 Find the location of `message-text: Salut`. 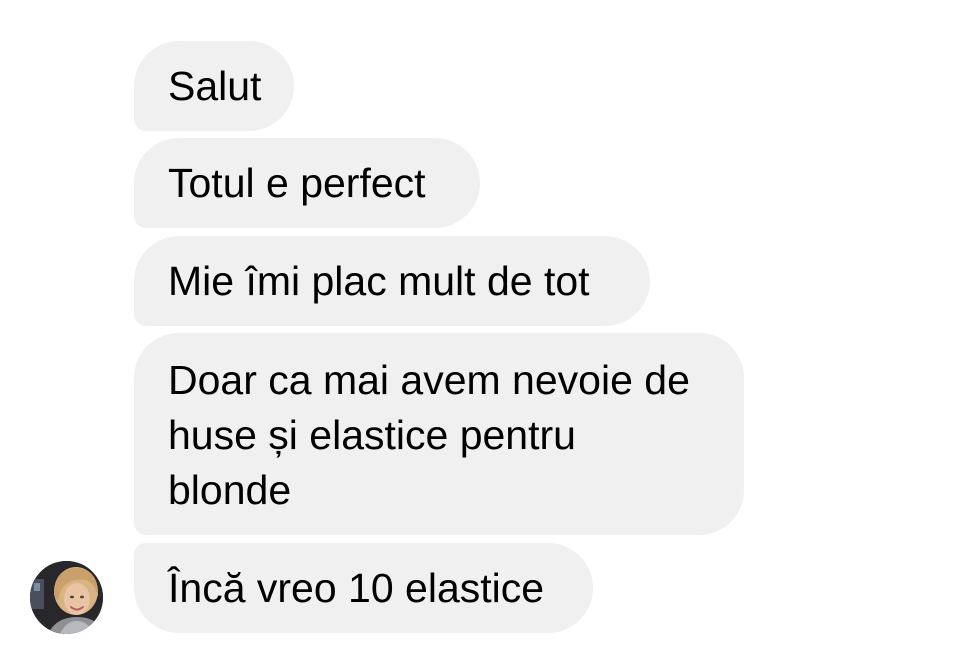

message-text: Salut is located at coordinates (215, 85).